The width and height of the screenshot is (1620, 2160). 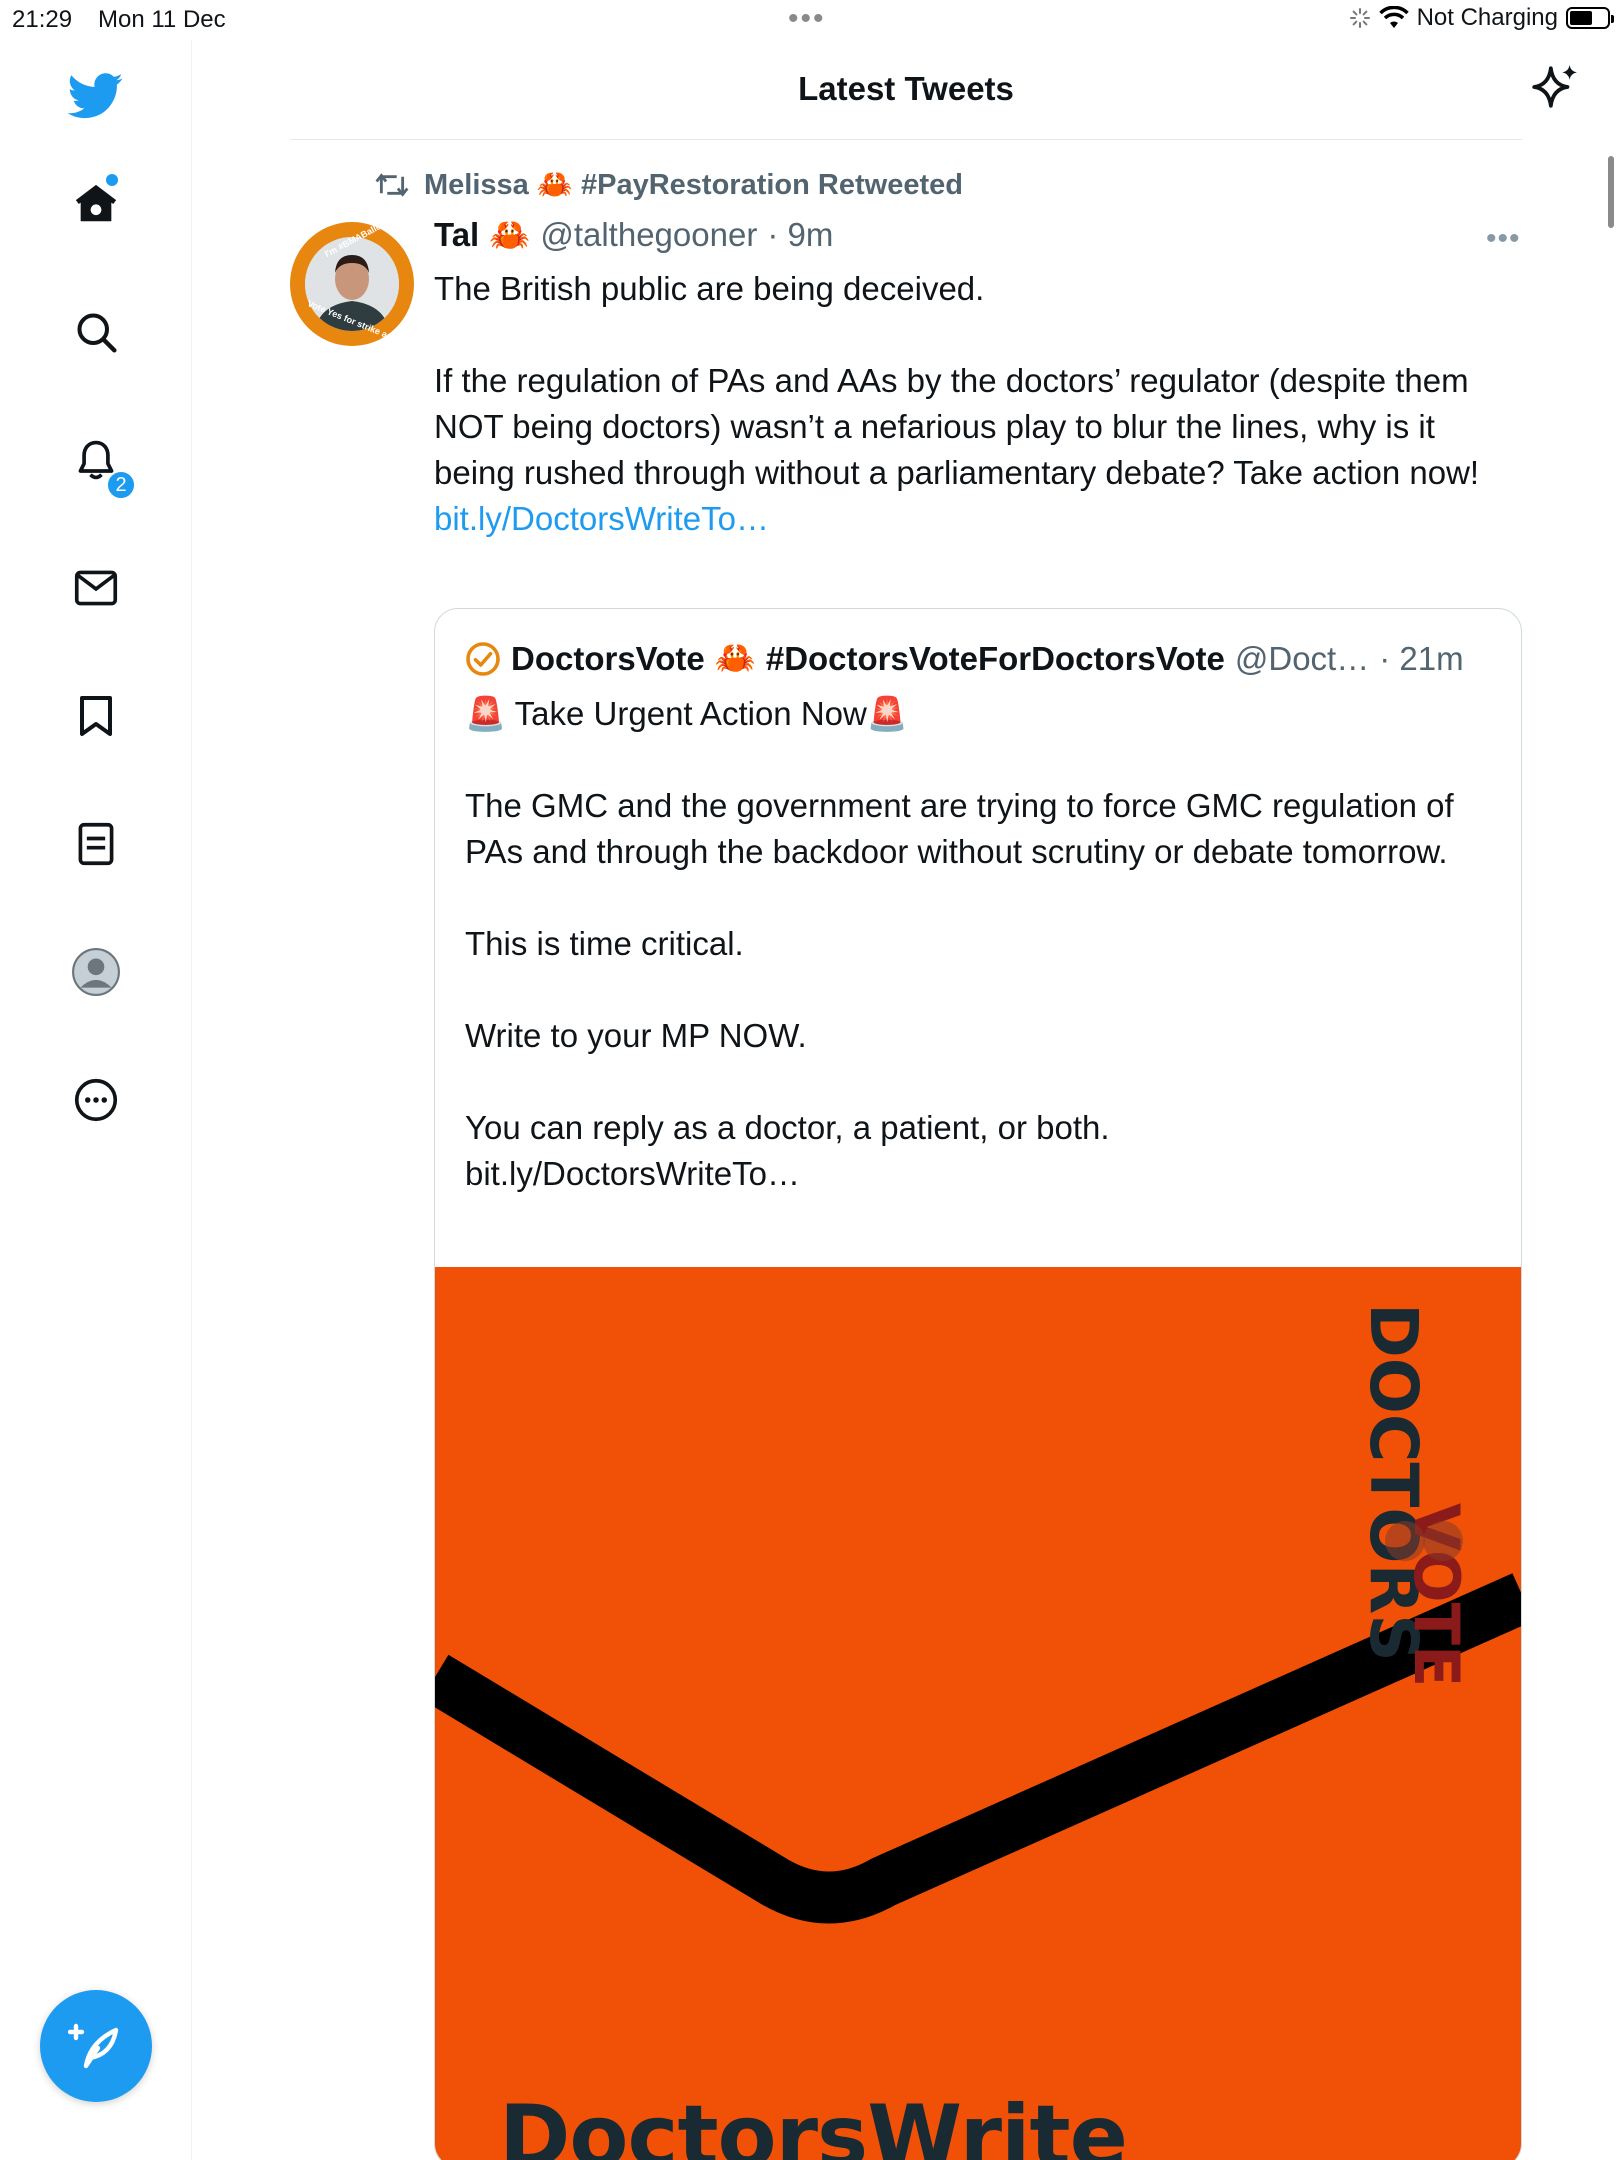 What do you see at coordinates (112, 180) in the screenshot?
I see `home-unread-dot` at bounding box center [112, 180].